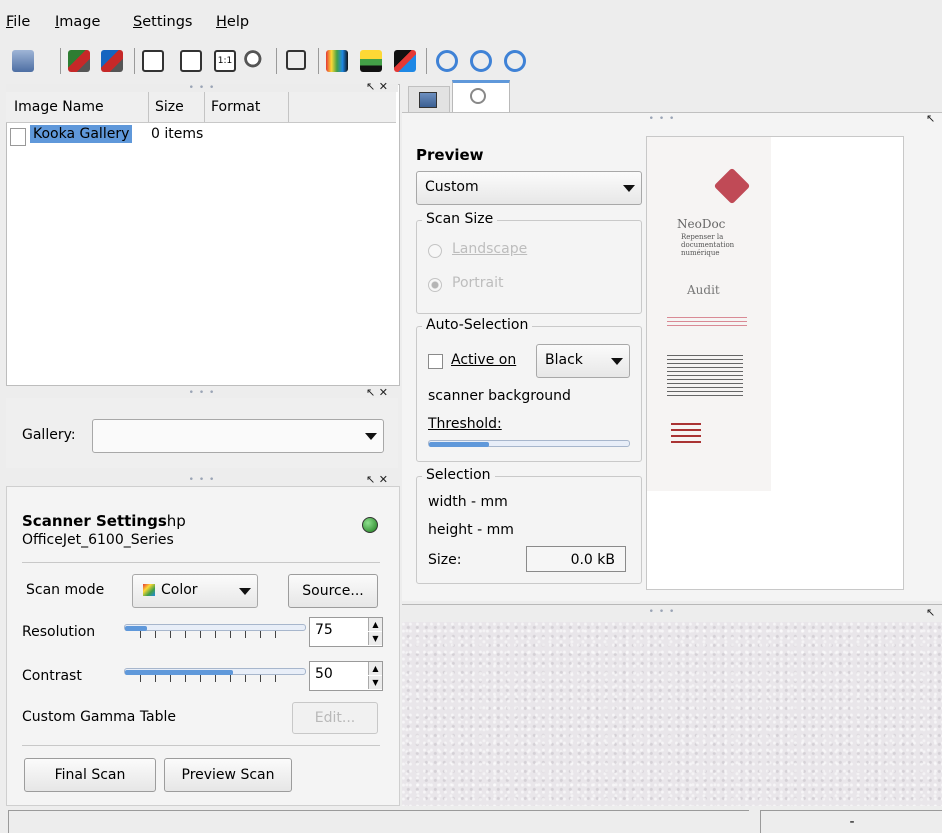 The height and width of the screenshot is (833, 942). Describe the element at coordinates (529, 443) in the screenshot. I see `threshold-slider` at that location.